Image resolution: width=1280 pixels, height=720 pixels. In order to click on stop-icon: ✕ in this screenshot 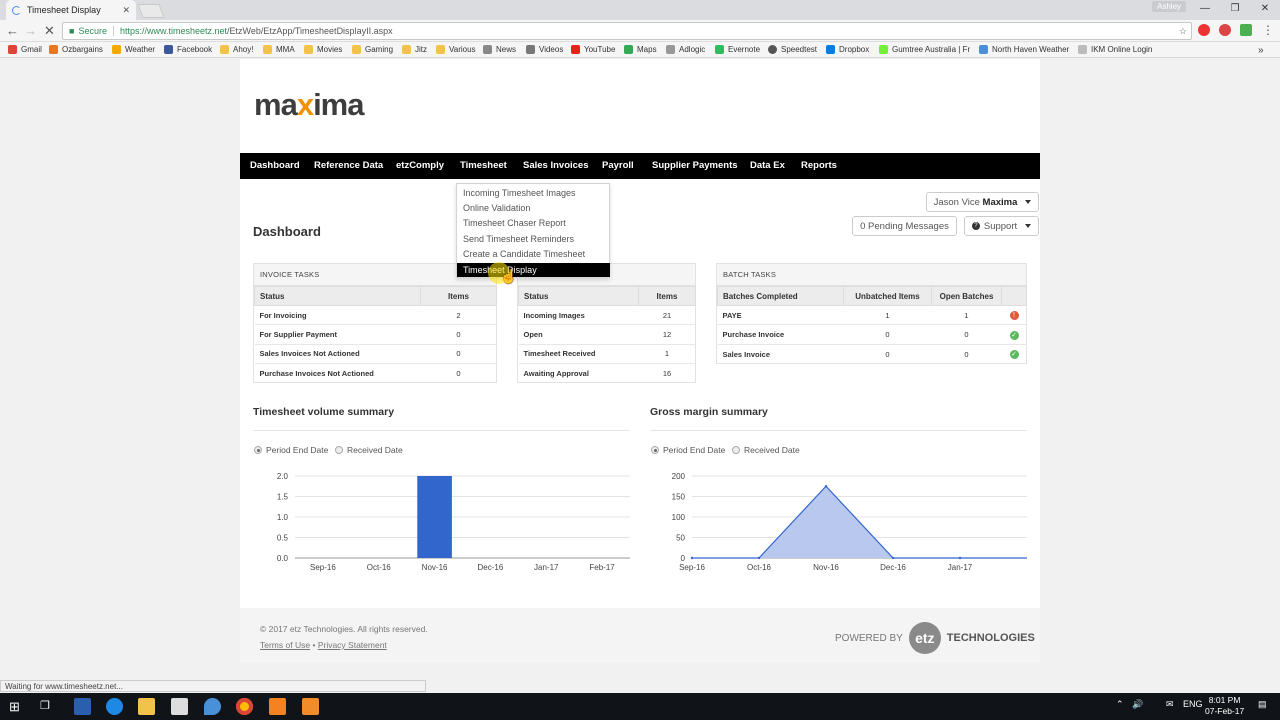, I will do `click(49, 31)`.